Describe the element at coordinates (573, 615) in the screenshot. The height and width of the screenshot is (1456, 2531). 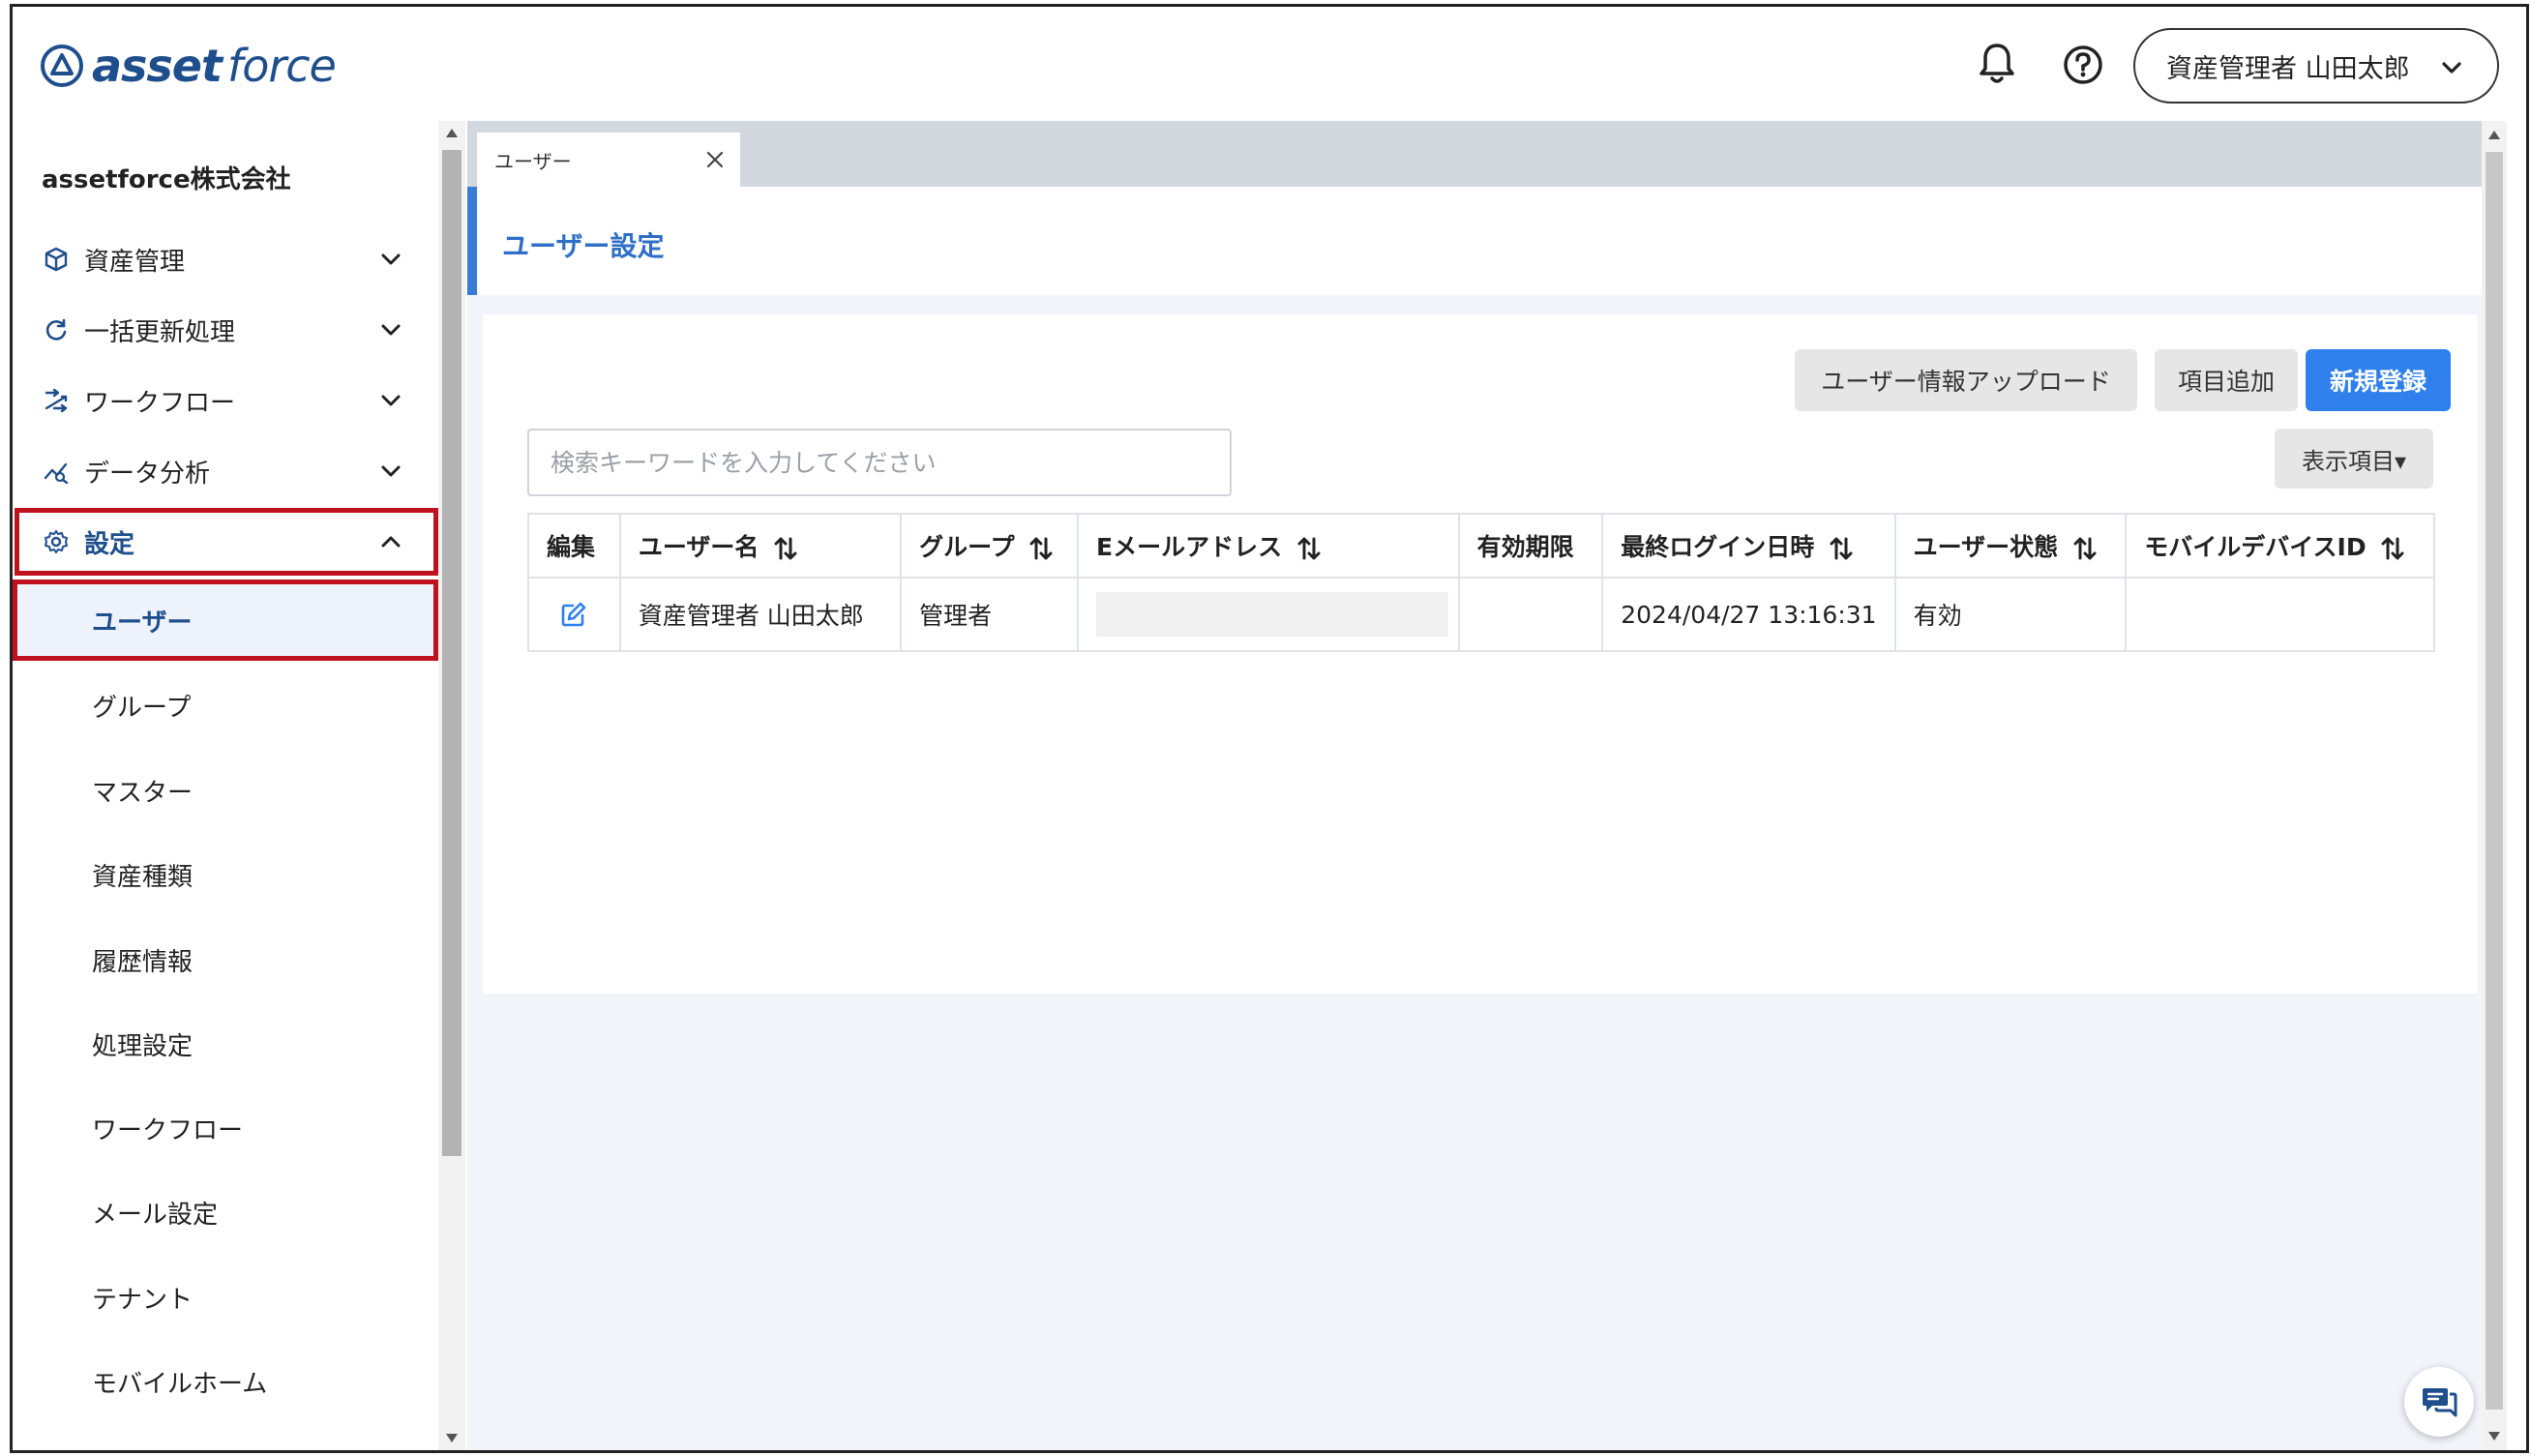
I see `edit-icon` at that location.